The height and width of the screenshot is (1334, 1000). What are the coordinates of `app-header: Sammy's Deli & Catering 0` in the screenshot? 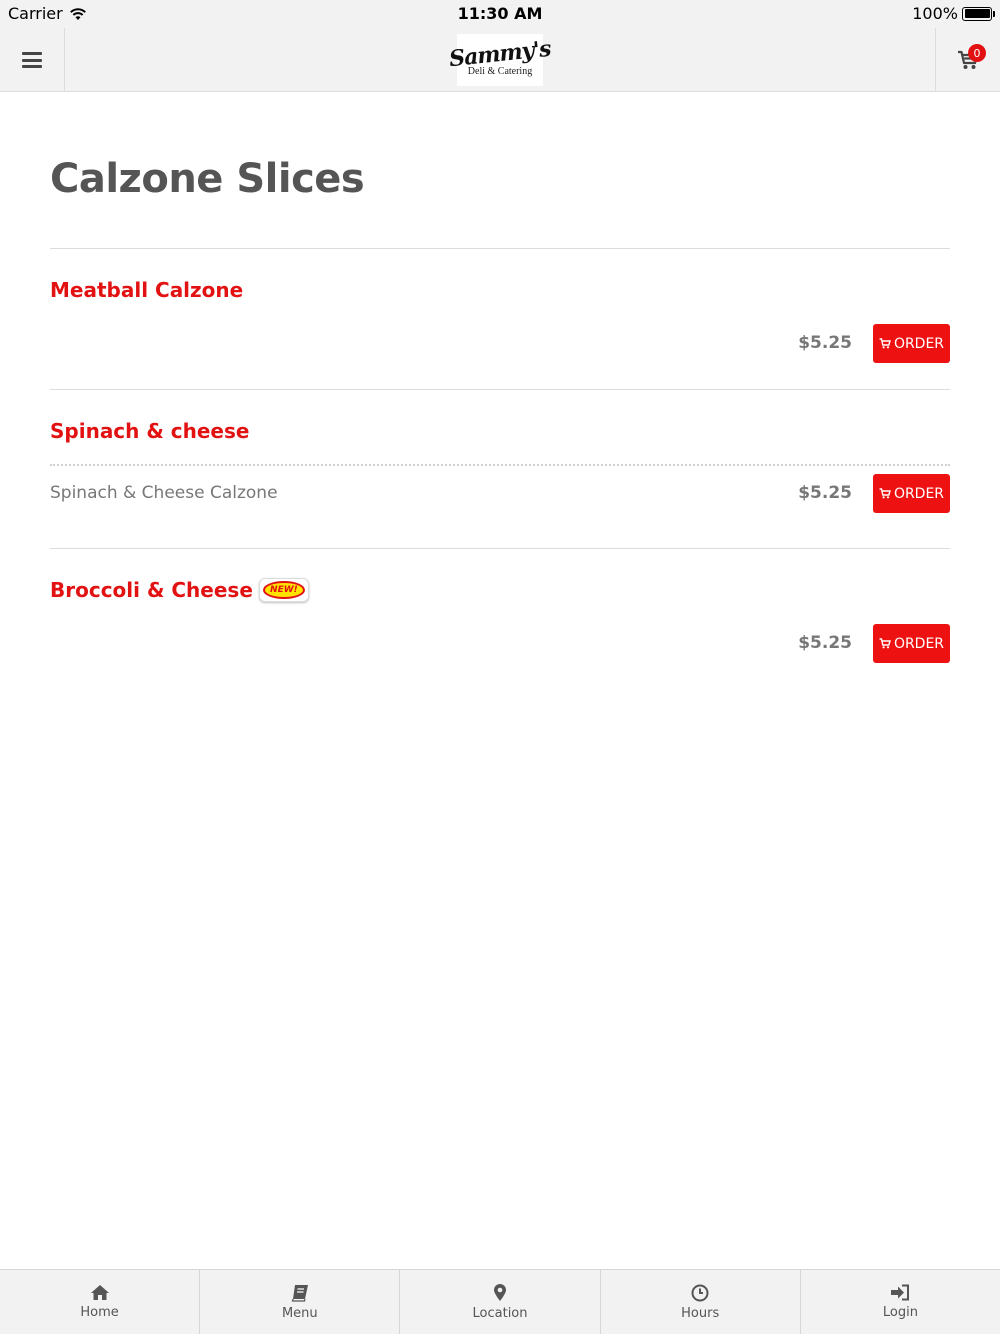 It's located at (500, 60).